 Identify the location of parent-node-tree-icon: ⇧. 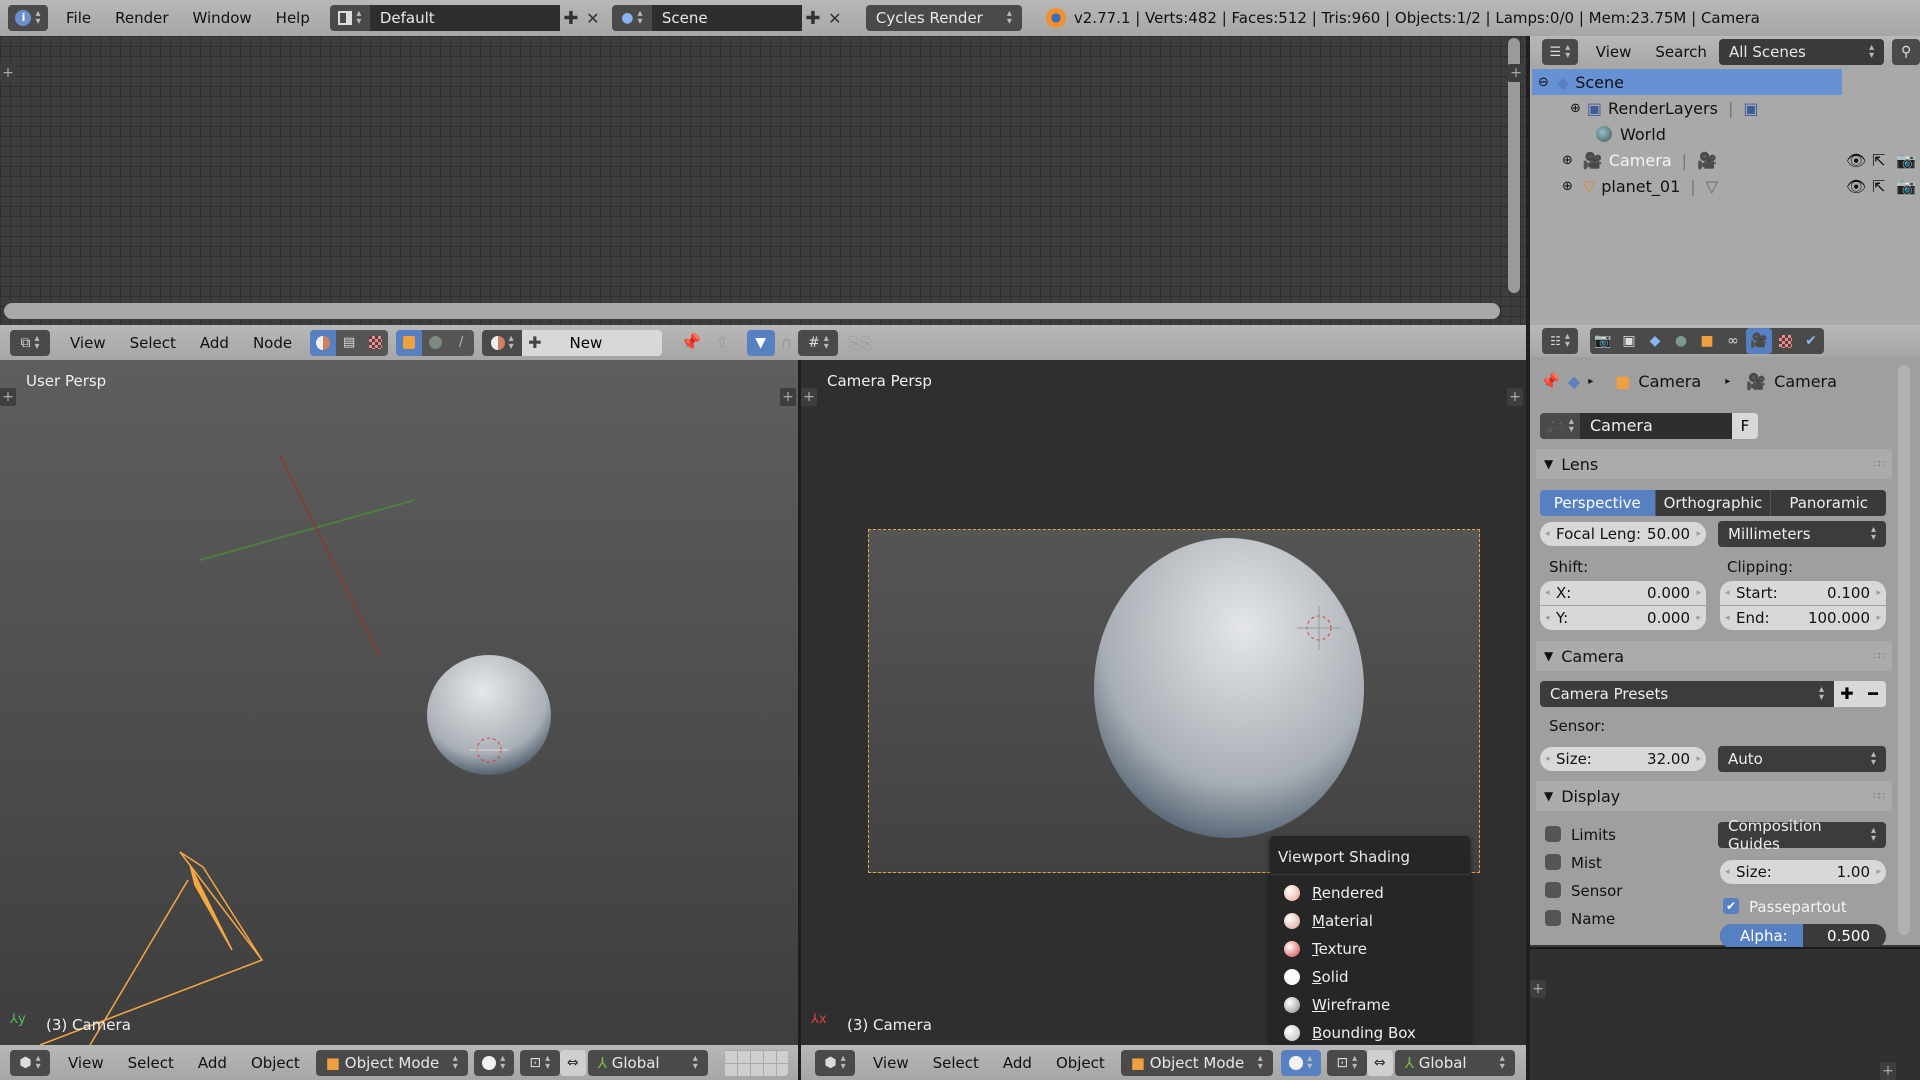
(721, 342).